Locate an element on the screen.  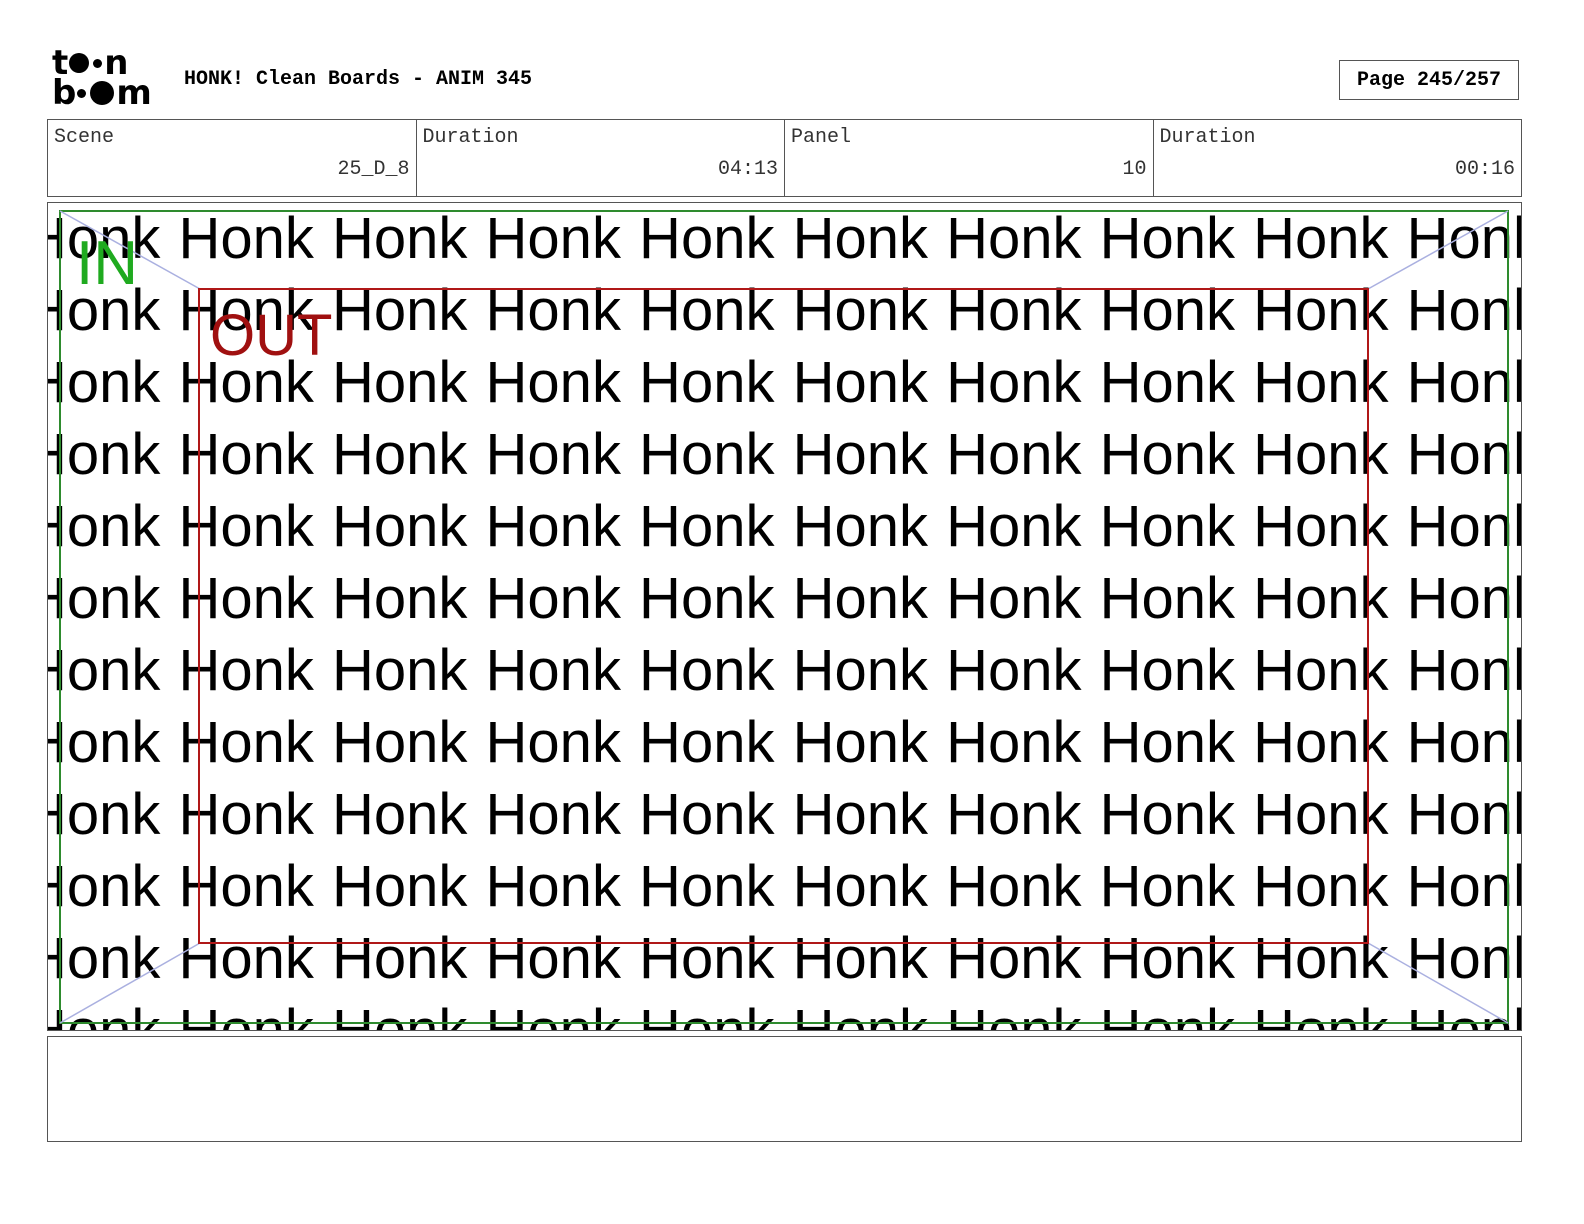
panel-value: 10 is located at coordinates (1134, 169).